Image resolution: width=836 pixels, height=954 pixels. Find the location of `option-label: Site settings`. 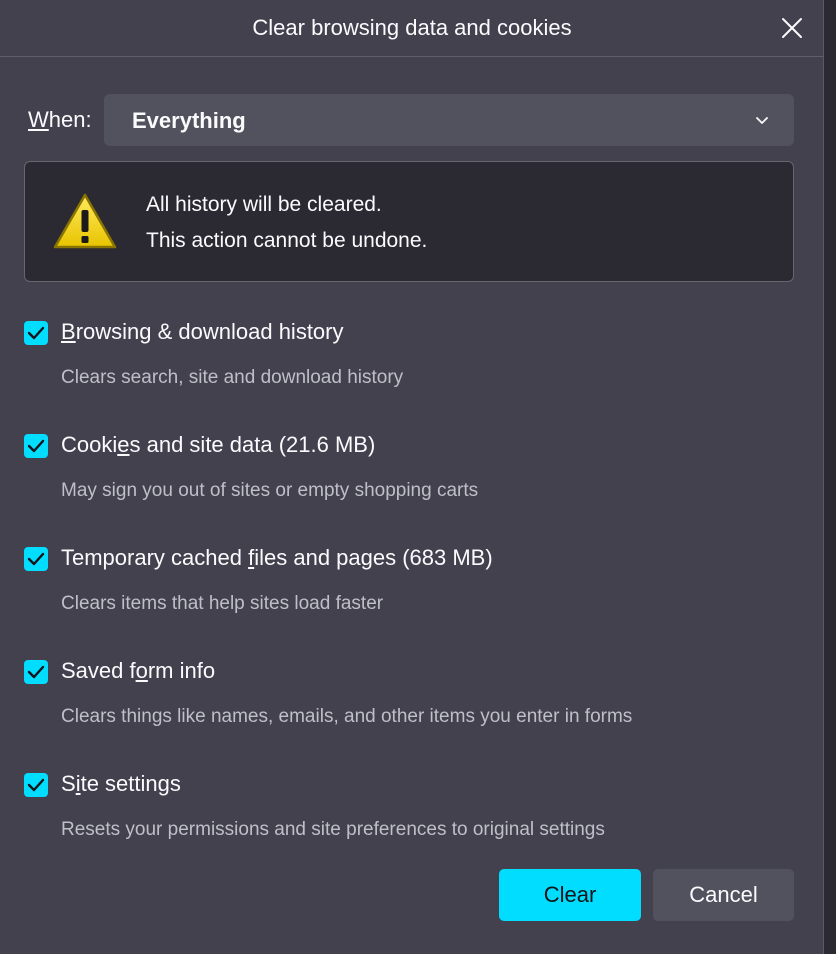

option-label: Site settings is located at coordinates (121, 784).